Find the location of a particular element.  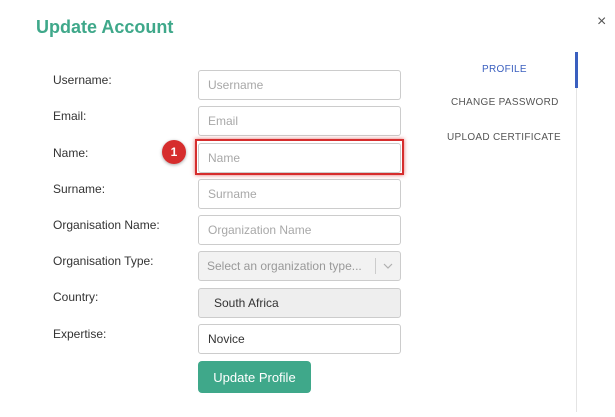

tab-upload-certificate: UPLOAD CERTIFICATE is located at coordinates (504, 137).